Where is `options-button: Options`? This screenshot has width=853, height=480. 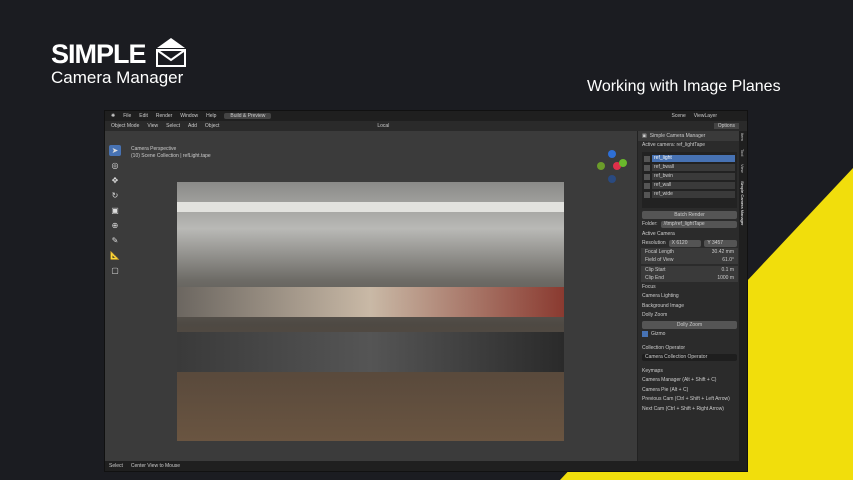
options-button: Options is located at coordinates (726, 126).